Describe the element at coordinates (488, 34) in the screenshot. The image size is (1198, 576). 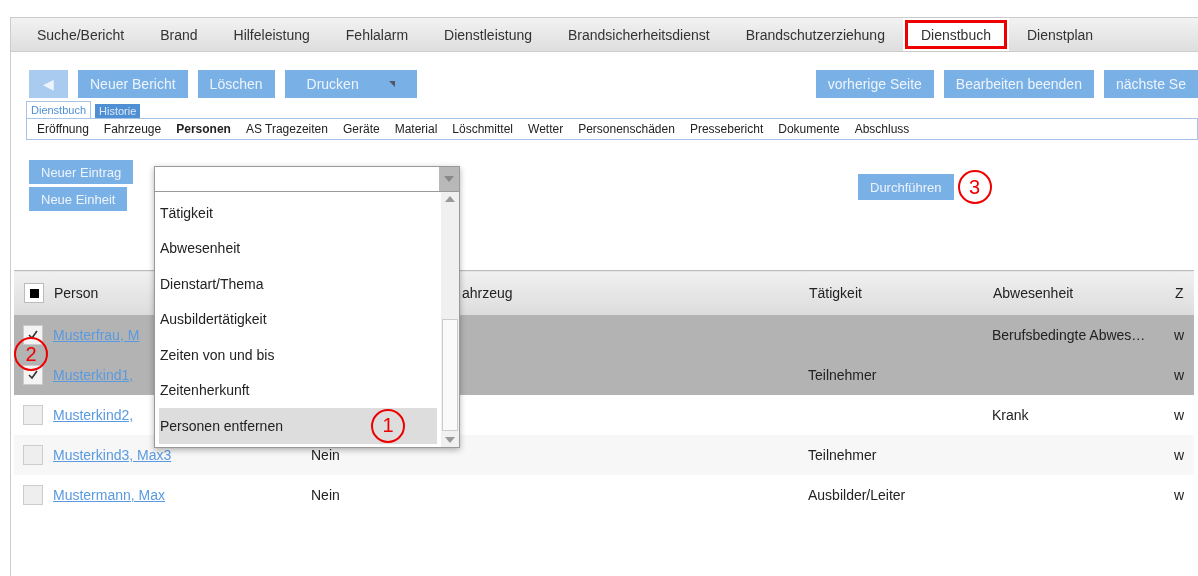
I see `main-tab: Dienstleistung` at that location.